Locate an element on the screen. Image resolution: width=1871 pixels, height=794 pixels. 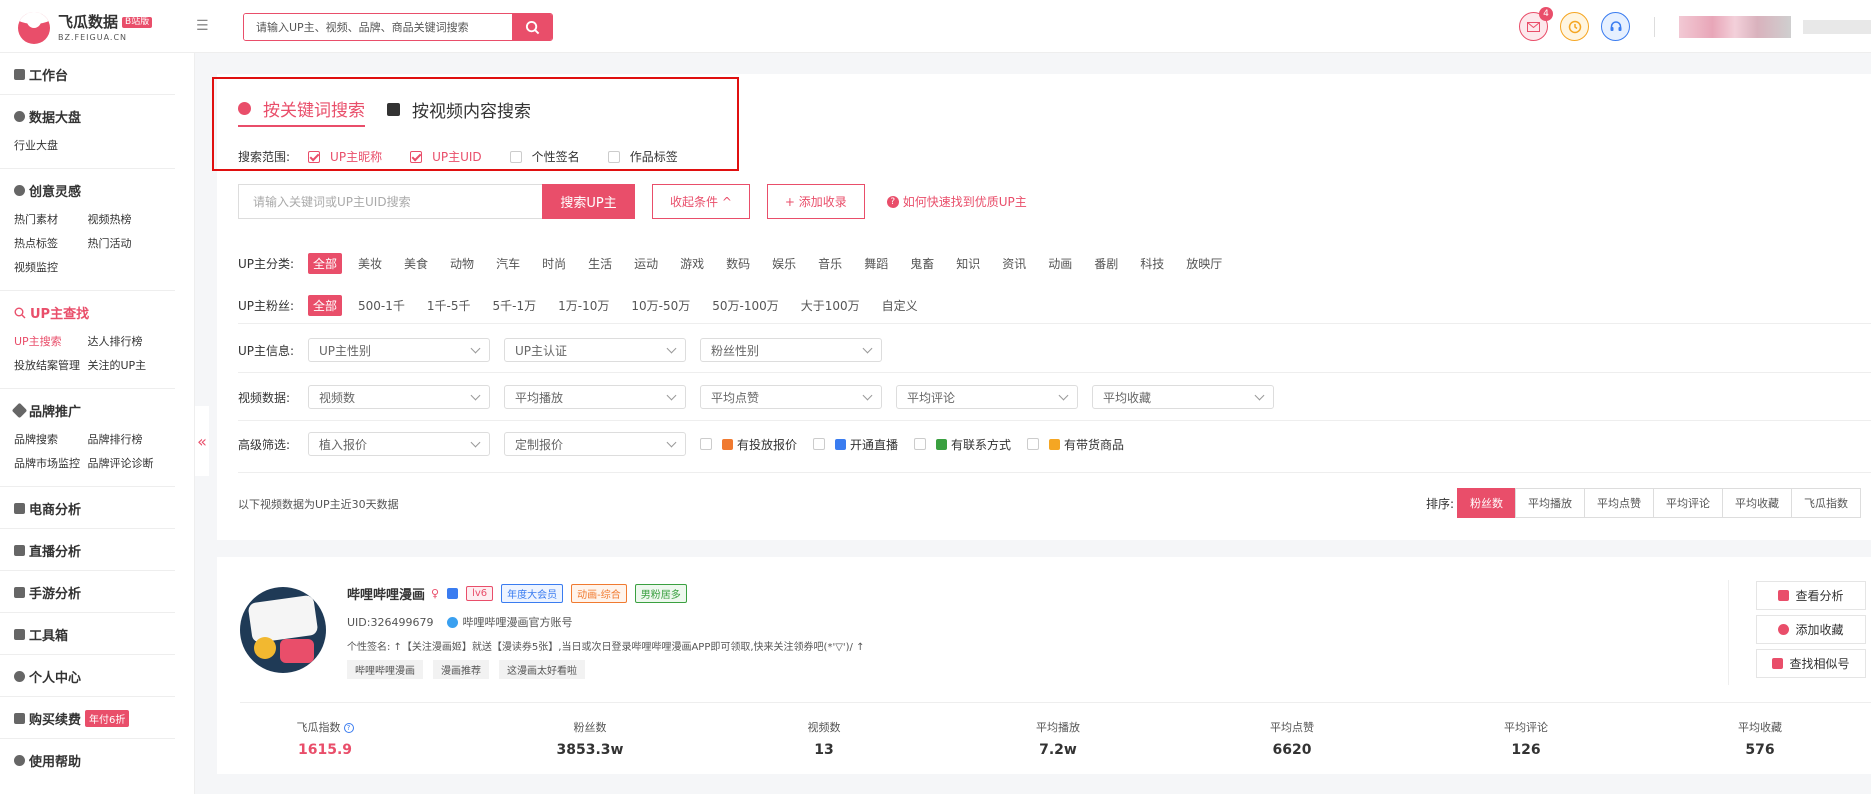
sidebar-subitem-industry: 行业大盘 is located at coordinates (51, 146).